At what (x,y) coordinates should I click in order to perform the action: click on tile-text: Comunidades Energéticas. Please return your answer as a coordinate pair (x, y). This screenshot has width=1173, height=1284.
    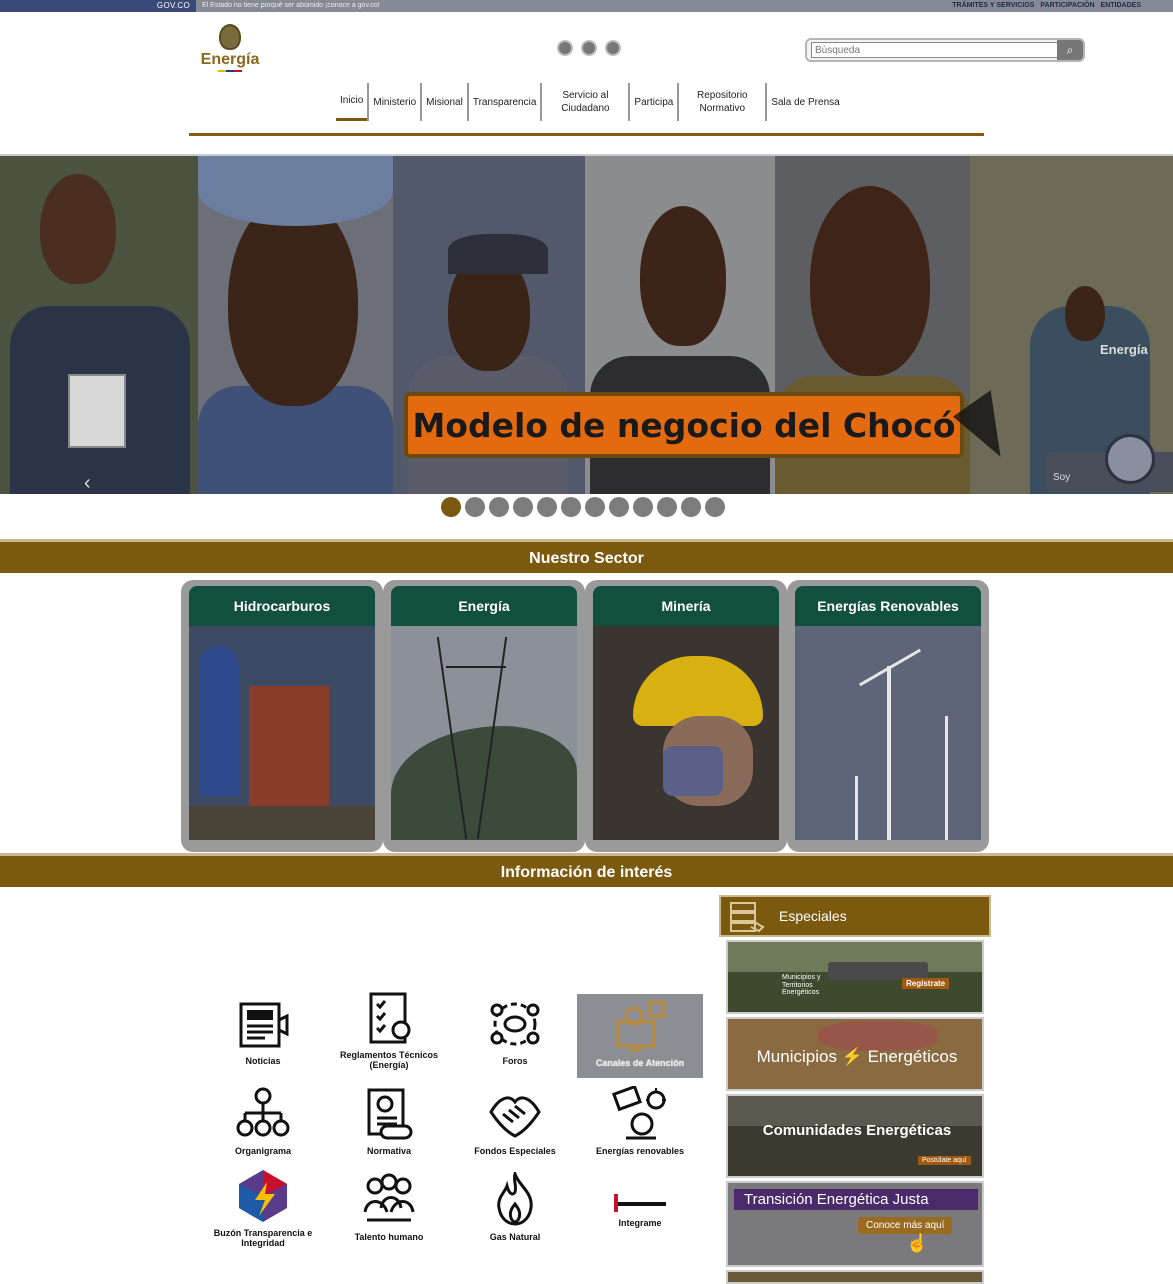
    Looking at the image, I should click on (857, 1130).